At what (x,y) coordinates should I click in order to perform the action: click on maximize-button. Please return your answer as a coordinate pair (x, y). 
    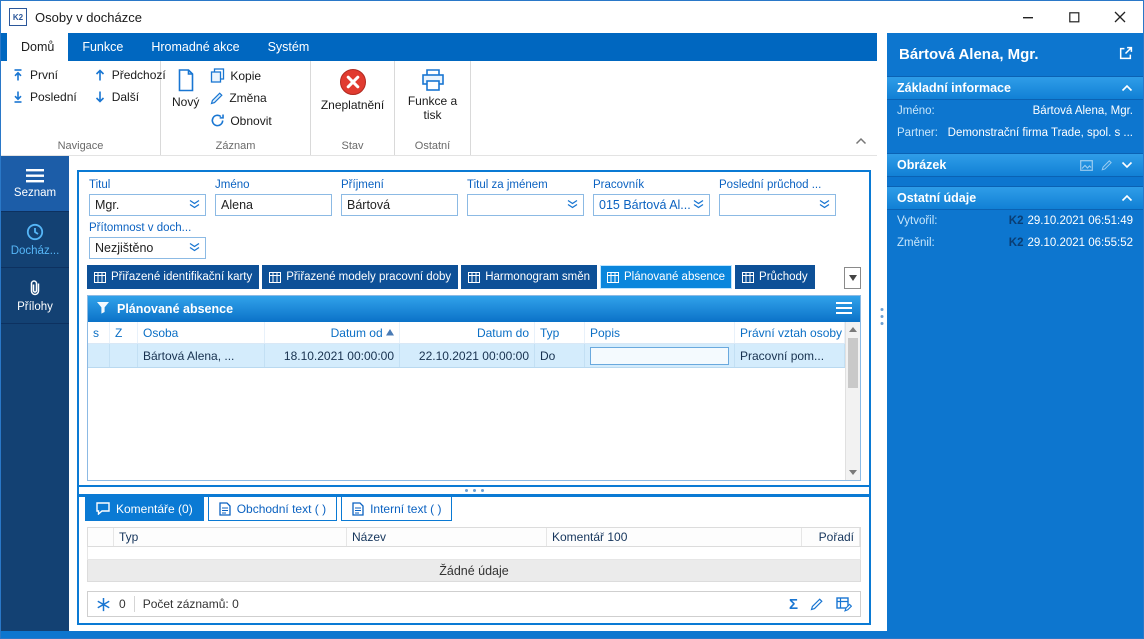
    Looking at the image, I should click on (1074, 17).